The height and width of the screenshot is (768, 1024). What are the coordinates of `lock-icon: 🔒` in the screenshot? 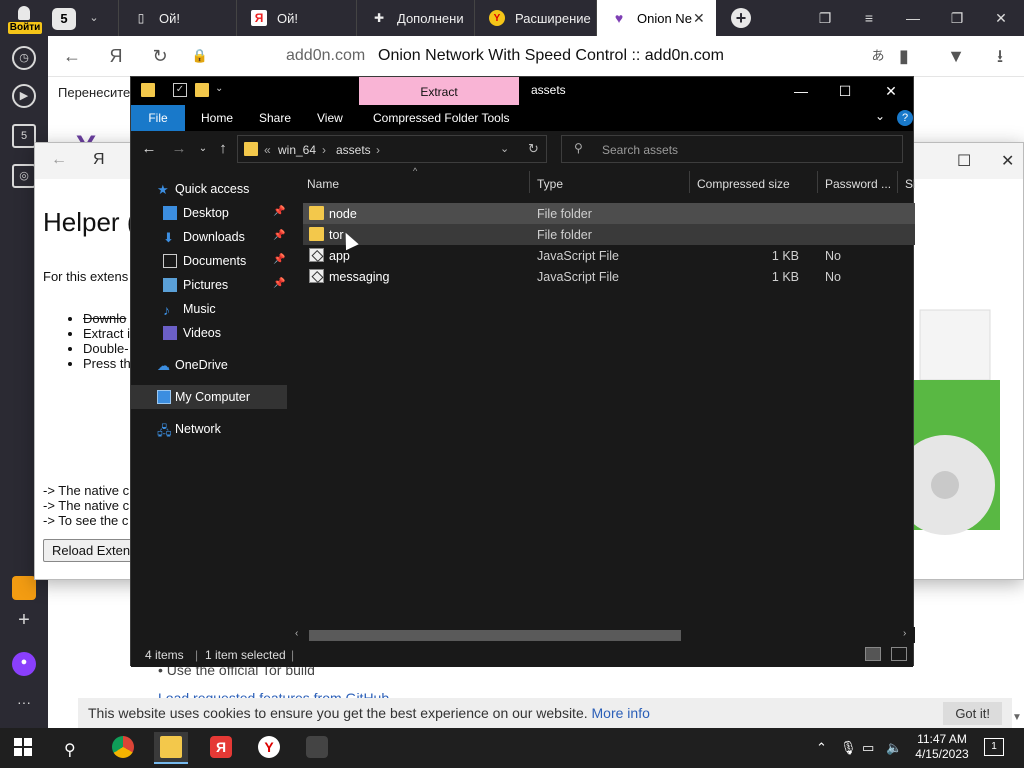 It's located at (200, 56).